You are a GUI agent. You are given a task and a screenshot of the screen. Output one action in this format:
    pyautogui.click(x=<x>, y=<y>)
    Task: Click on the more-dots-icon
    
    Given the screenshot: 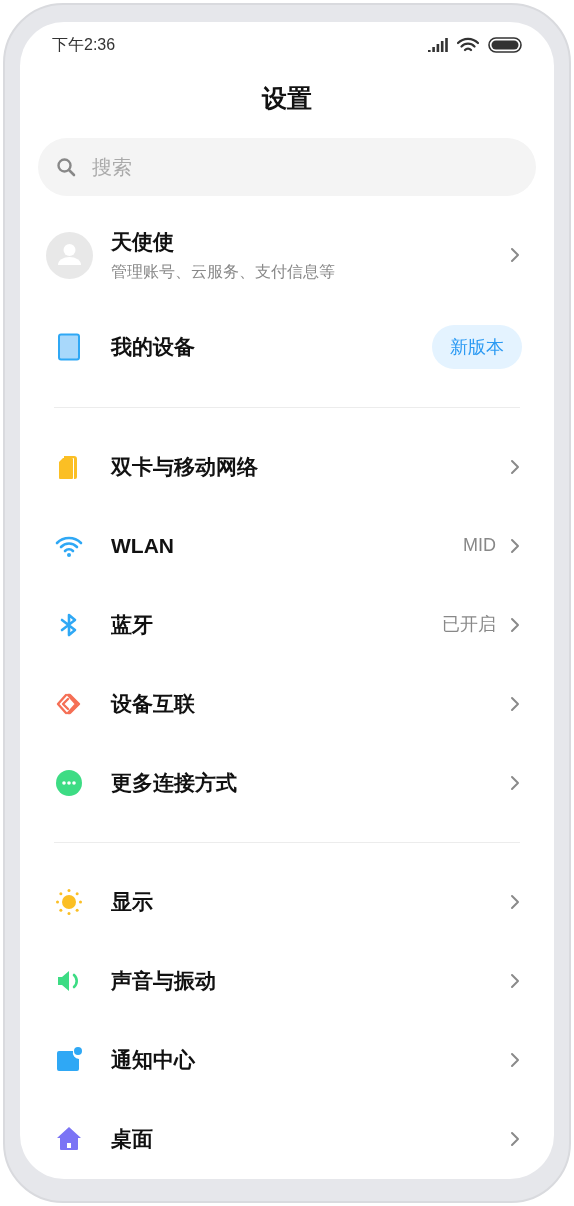 What is the action you would take?
    pyautogui.click(x=69, y=782)
    